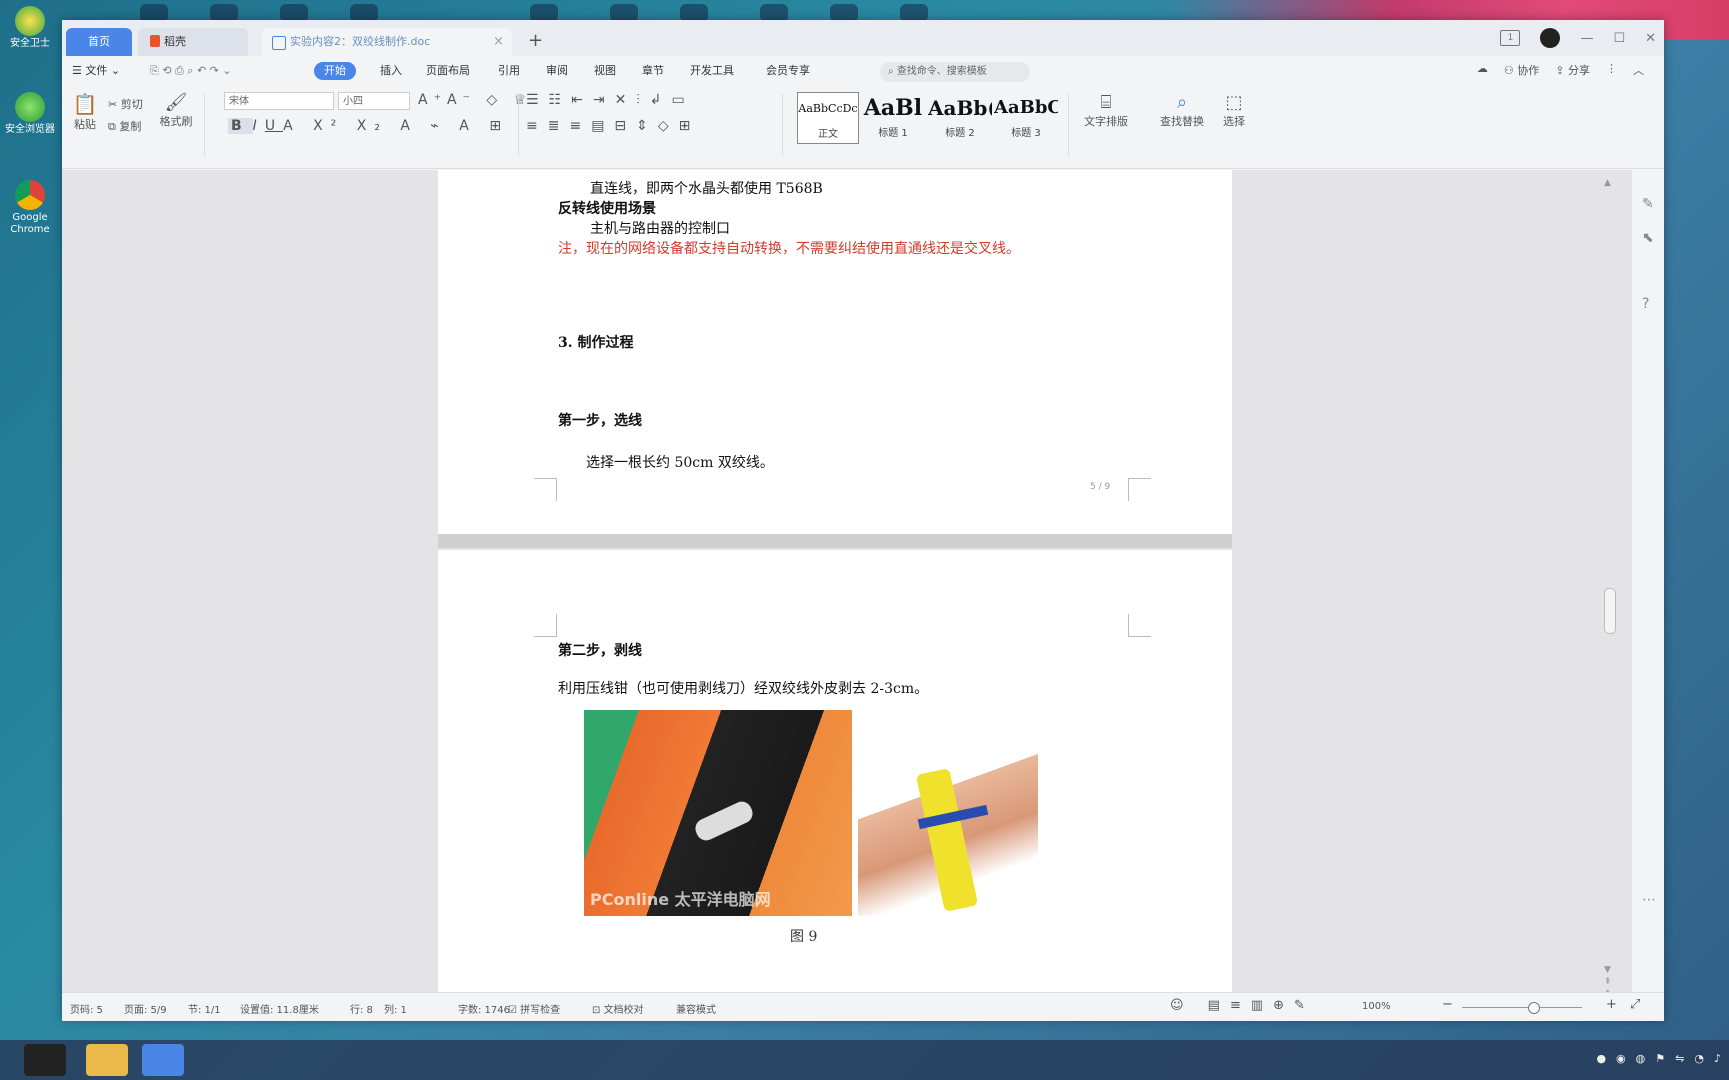 This screenshot has width=1729, height=1080. I want to click on paste-button: 📋 粘贴, so click(85, 112).